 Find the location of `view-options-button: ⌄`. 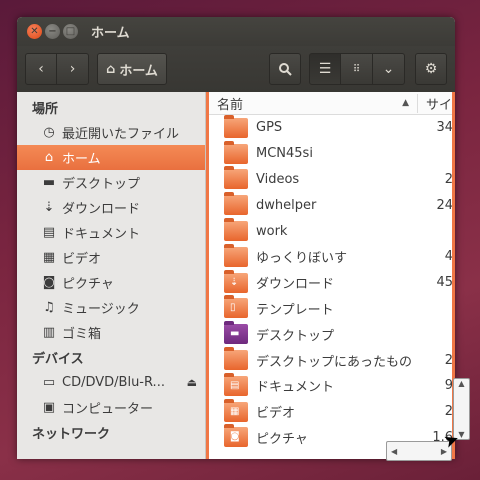

view-options-button: ⌄ is located at coordinates (389, 69).